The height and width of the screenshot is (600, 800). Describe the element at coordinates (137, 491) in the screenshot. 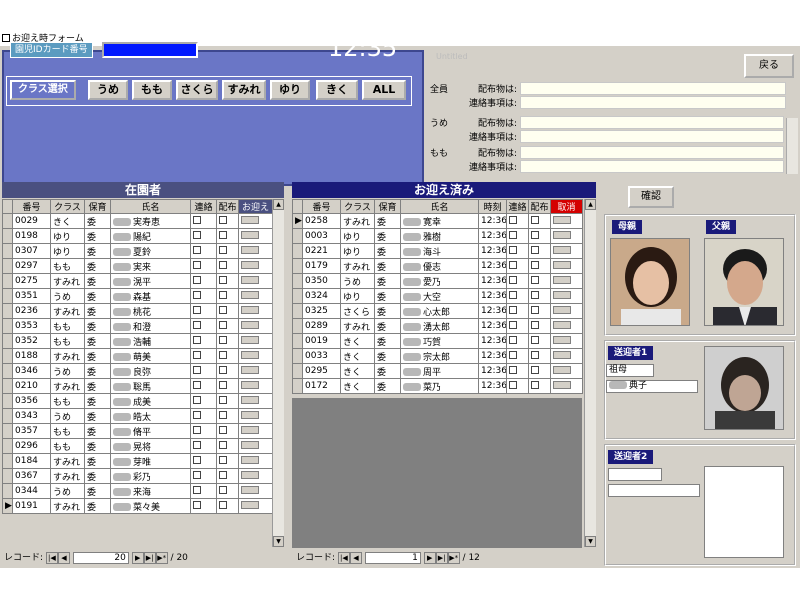

I see `table-row: 0344 うめ委 来海` at that location.